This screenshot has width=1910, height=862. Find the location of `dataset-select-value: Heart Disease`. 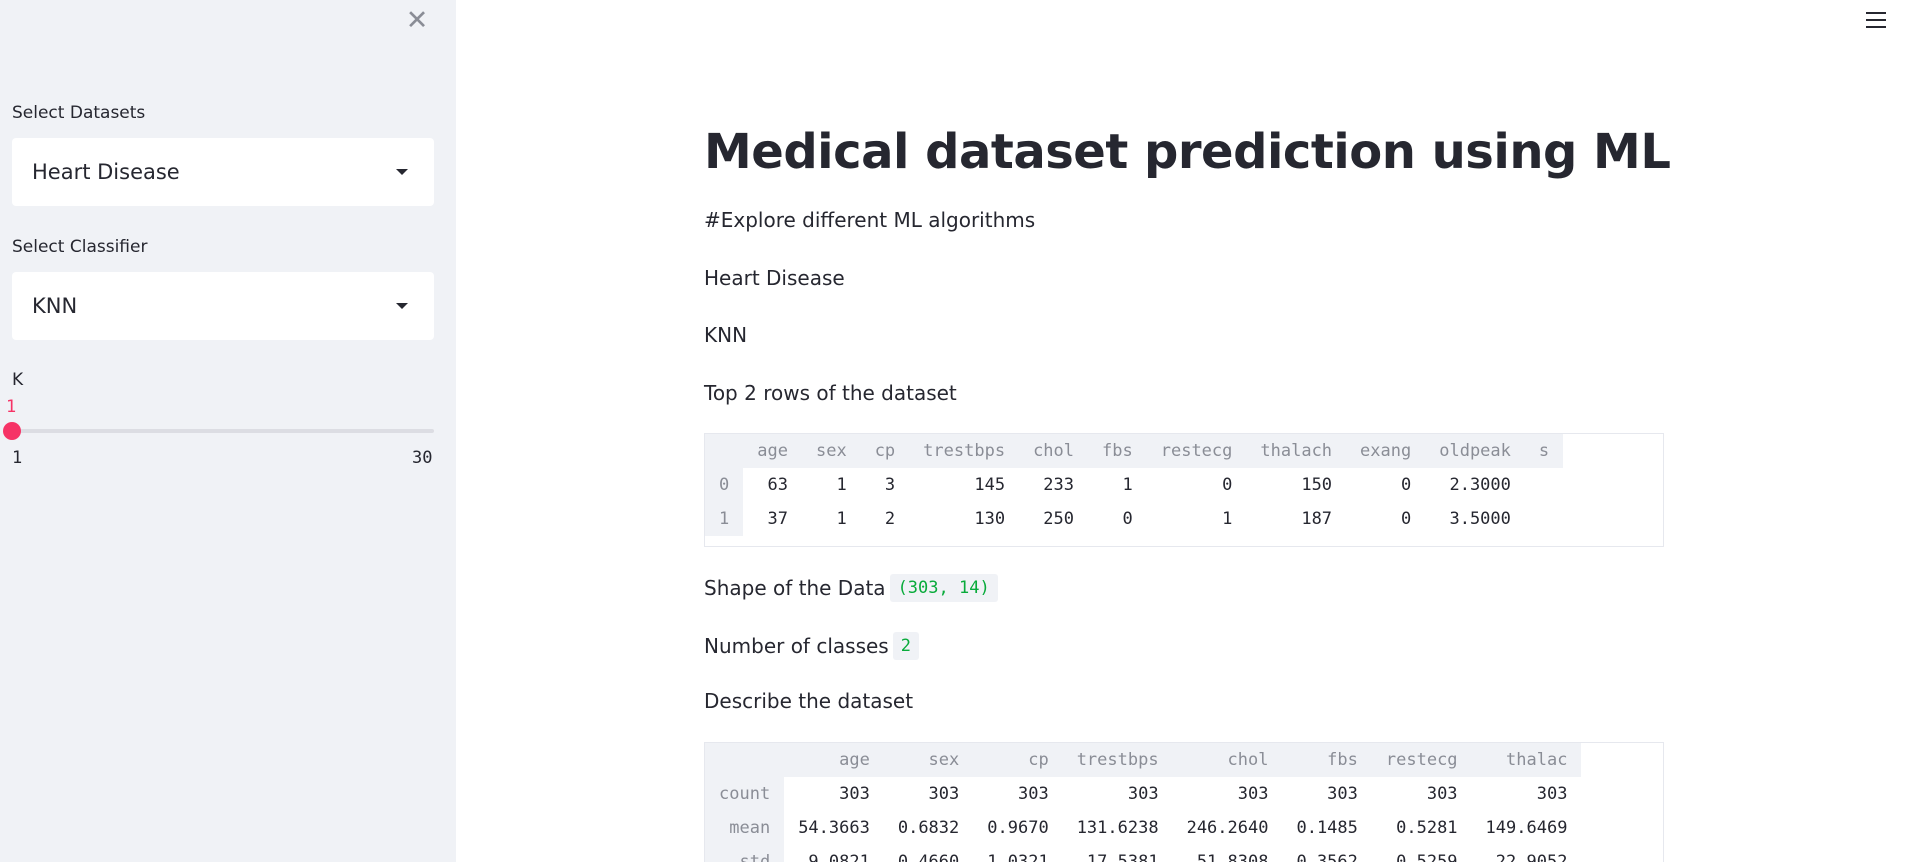

dataset-select-value: Heart Disease is located at coordinates (106, 172).